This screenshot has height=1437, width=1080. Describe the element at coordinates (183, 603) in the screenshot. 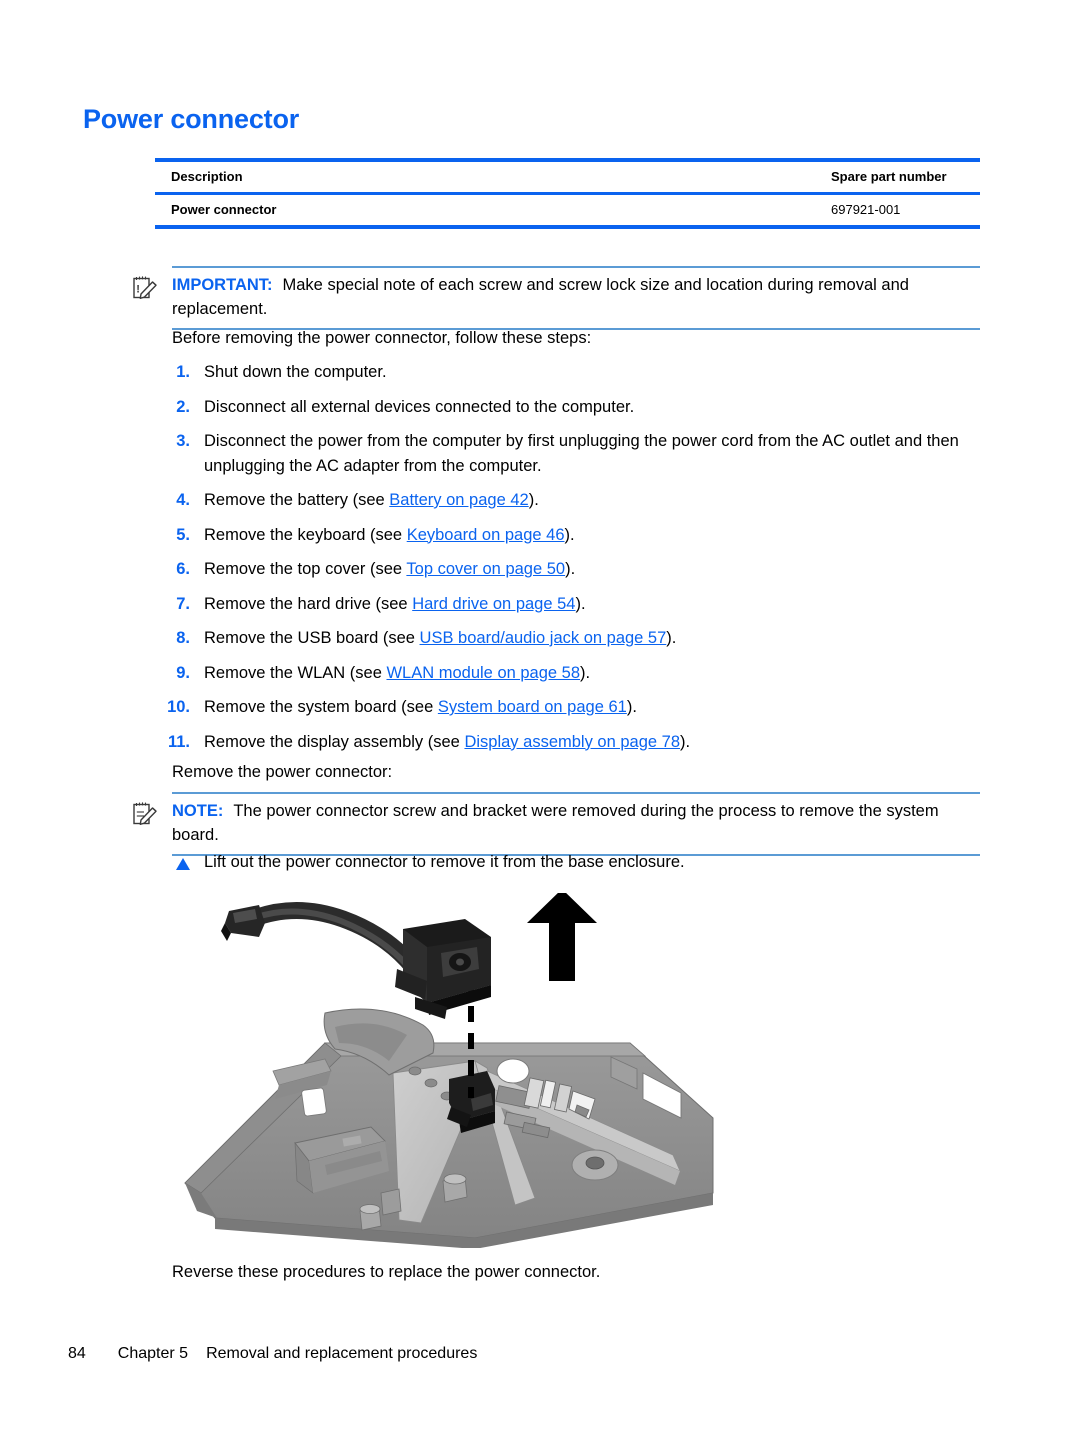

I see `step-number: 7.` at that location.